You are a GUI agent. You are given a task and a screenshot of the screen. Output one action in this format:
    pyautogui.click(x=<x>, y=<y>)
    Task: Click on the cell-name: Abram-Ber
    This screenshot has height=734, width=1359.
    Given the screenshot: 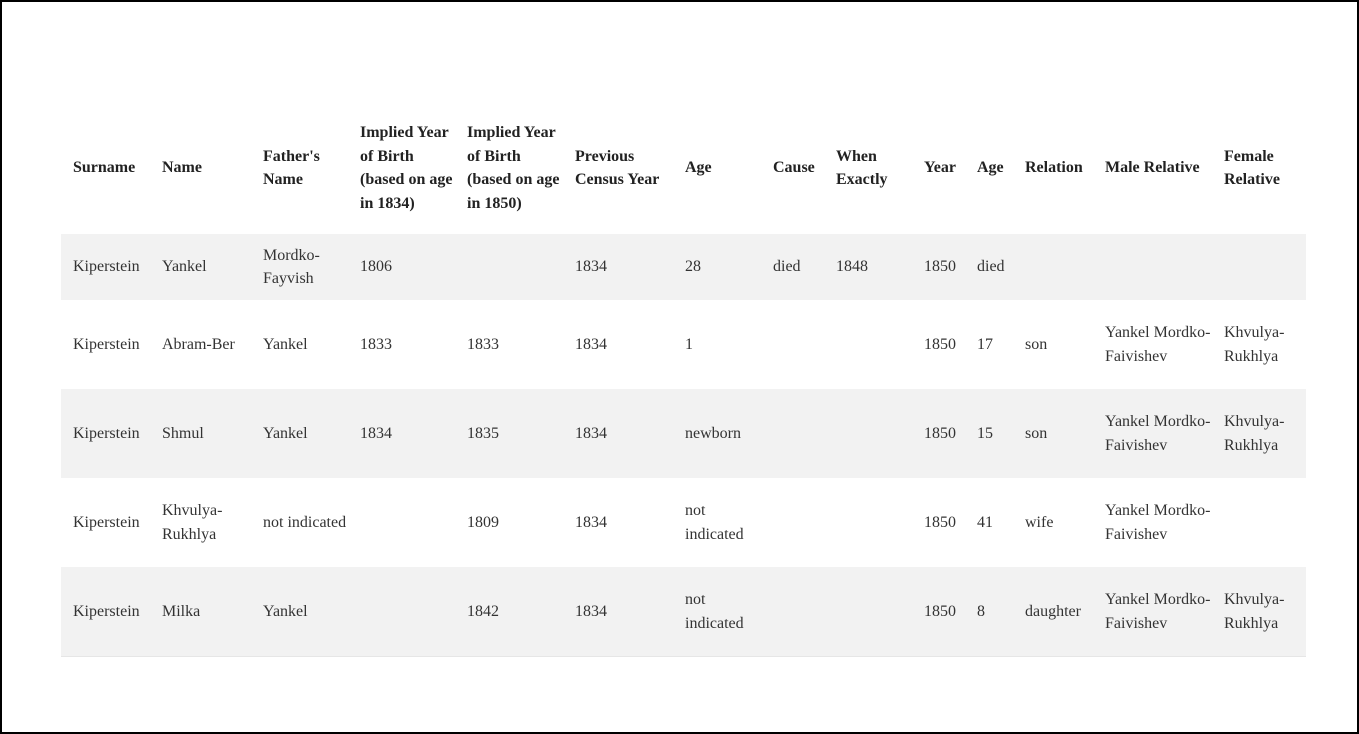 What is the action you would take?
    pyautogui.click(x=198, y=344)
    